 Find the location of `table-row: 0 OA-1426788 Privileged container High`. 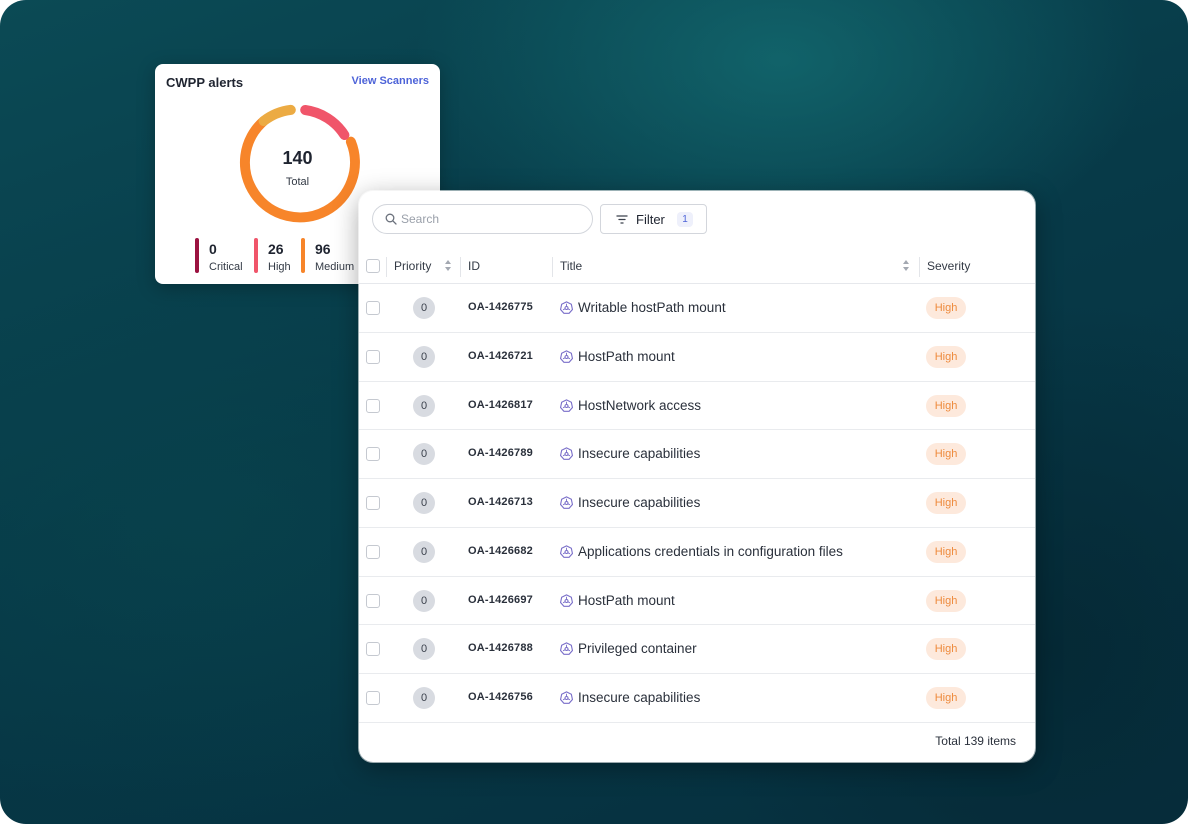

table-row: 0 OA-1426788 Privileged container High is located at coordinates (697, 649).